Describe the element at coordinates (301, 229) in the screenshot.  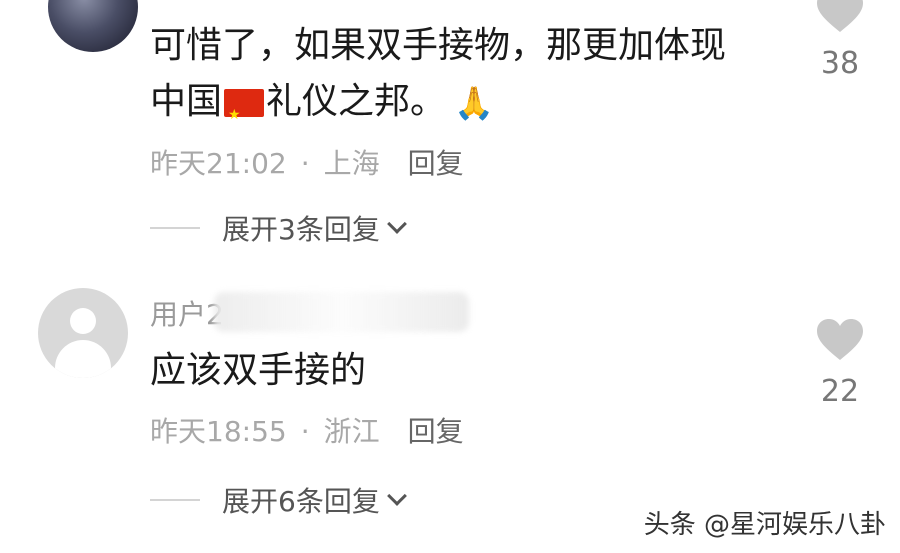
I see `expand-replies-label: 展开3条回复` at that location.